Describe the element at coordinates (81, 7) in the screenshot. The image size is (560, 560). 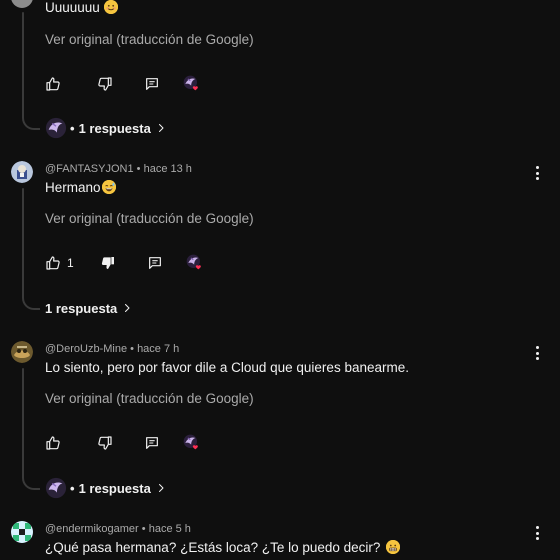
I see `comment-text: Uuuuuuu` at that location.